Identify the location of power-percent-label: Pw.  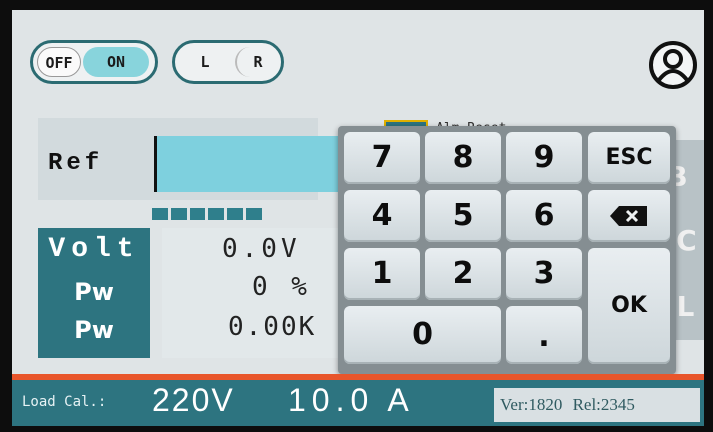
(94, 292).